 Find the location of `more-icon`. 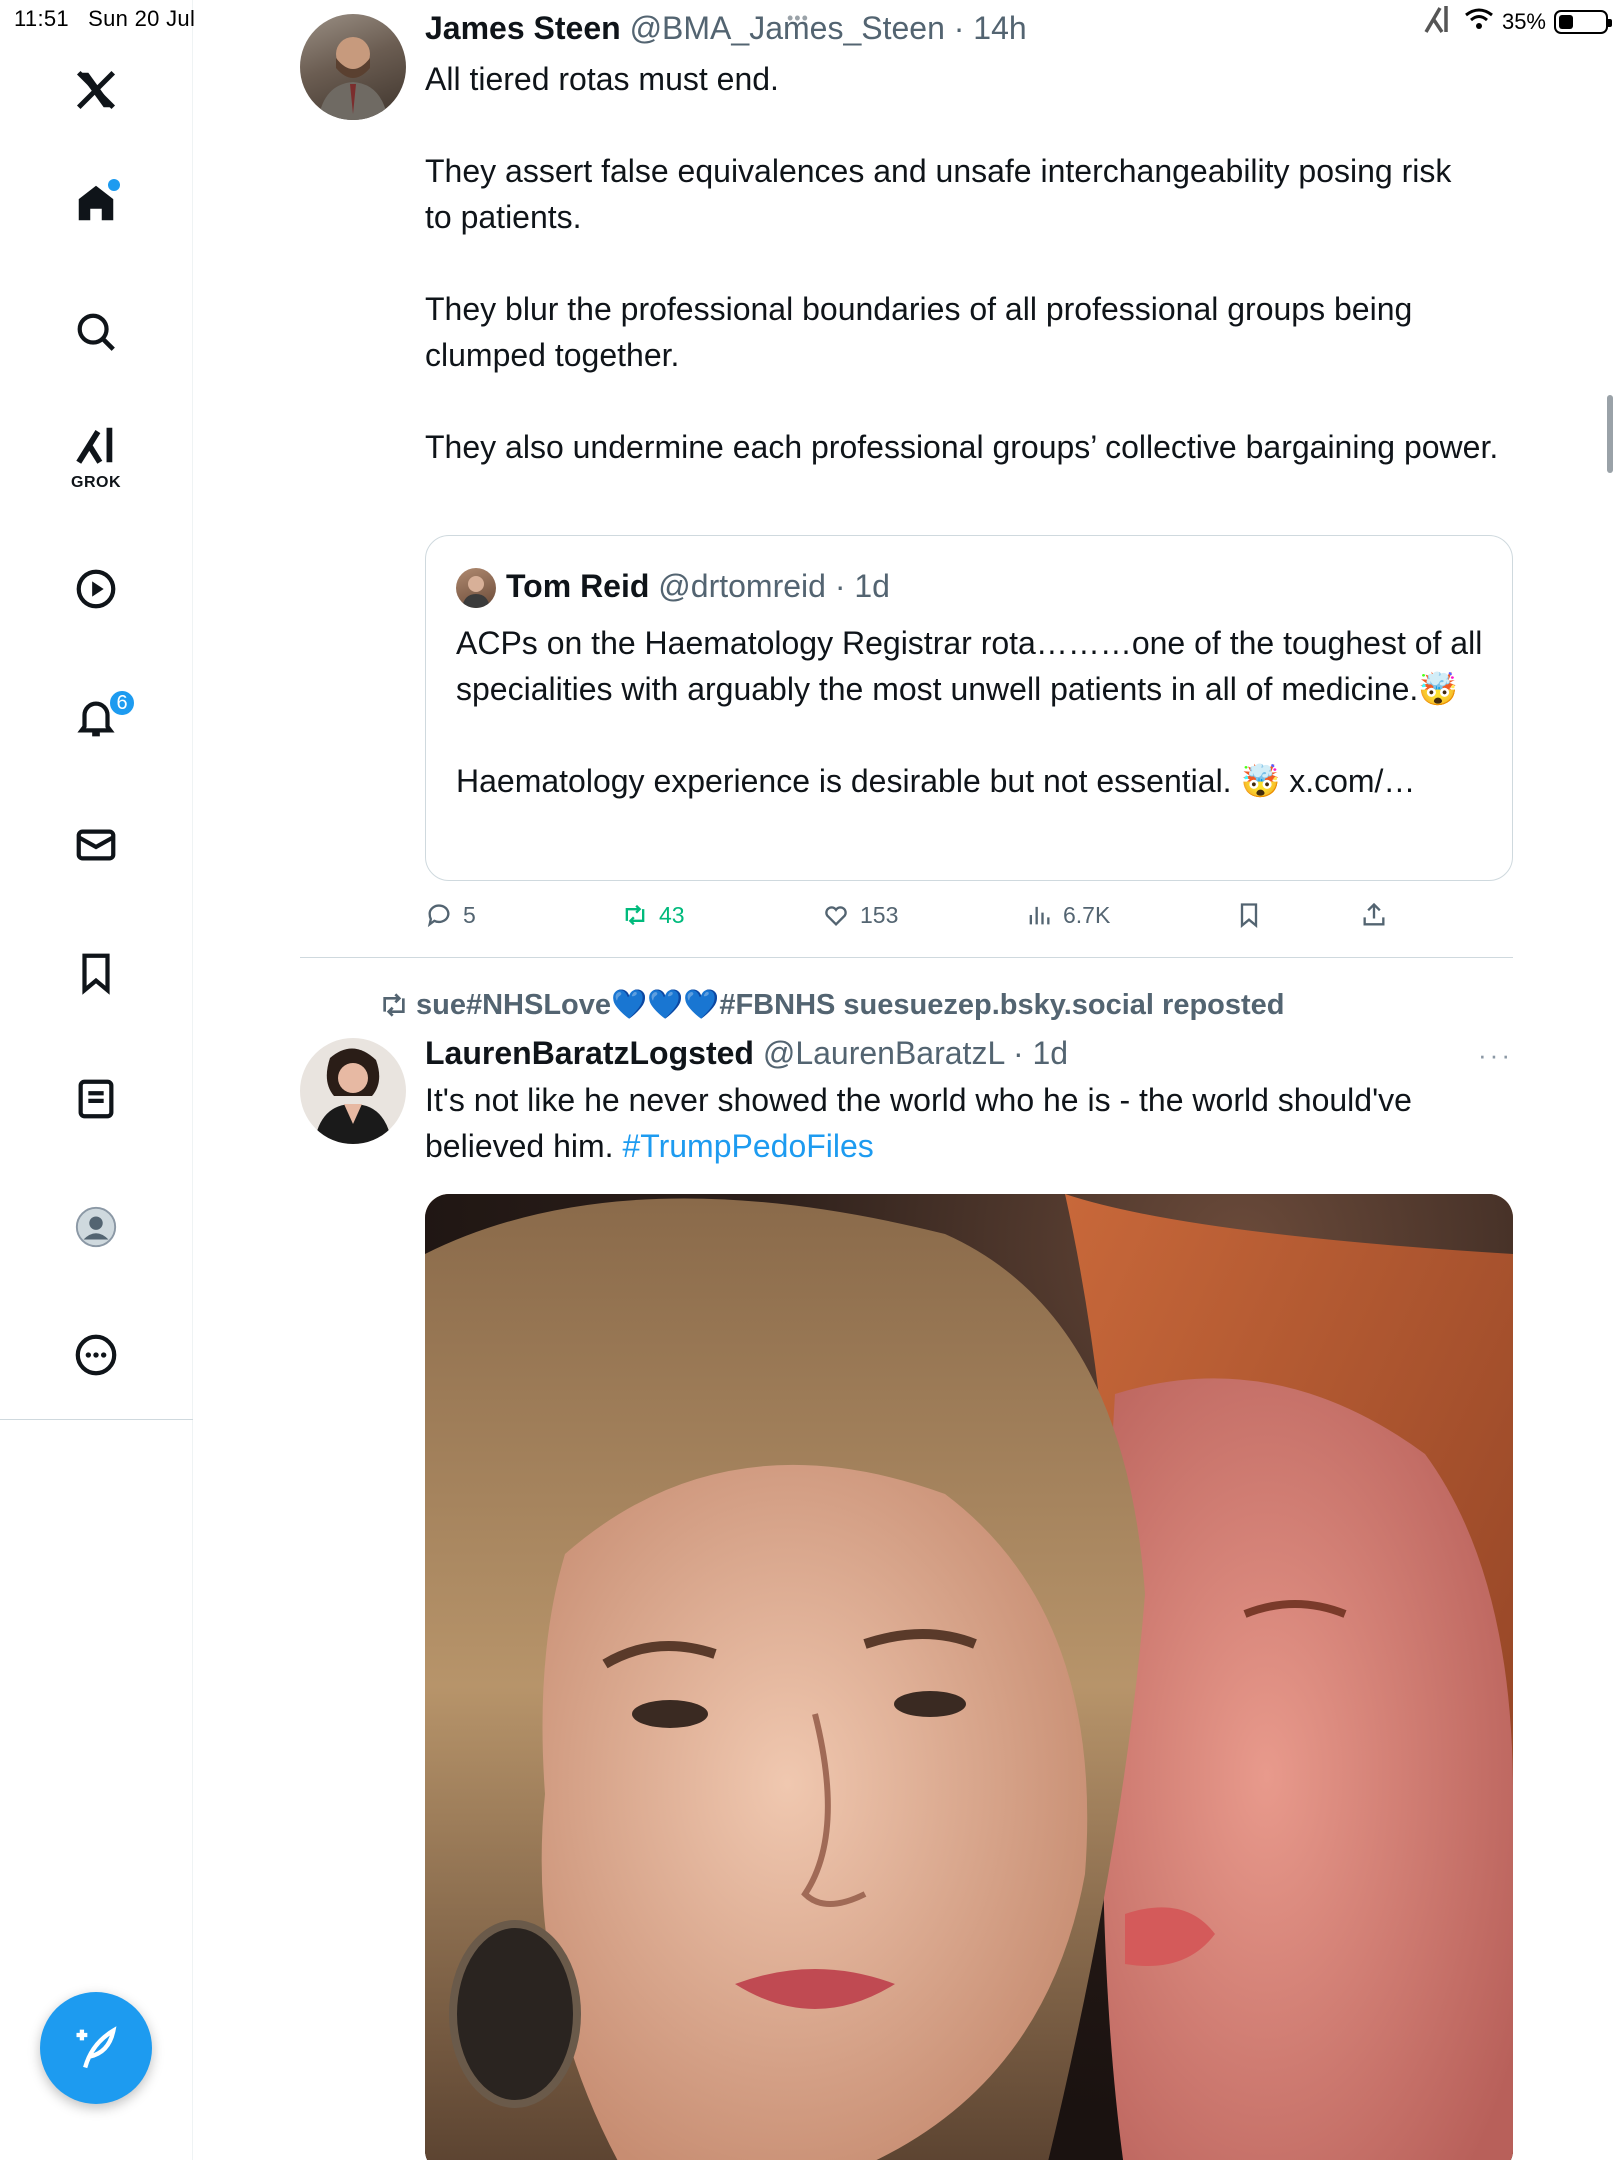

more-icon is located at coordinates (96, 1355).